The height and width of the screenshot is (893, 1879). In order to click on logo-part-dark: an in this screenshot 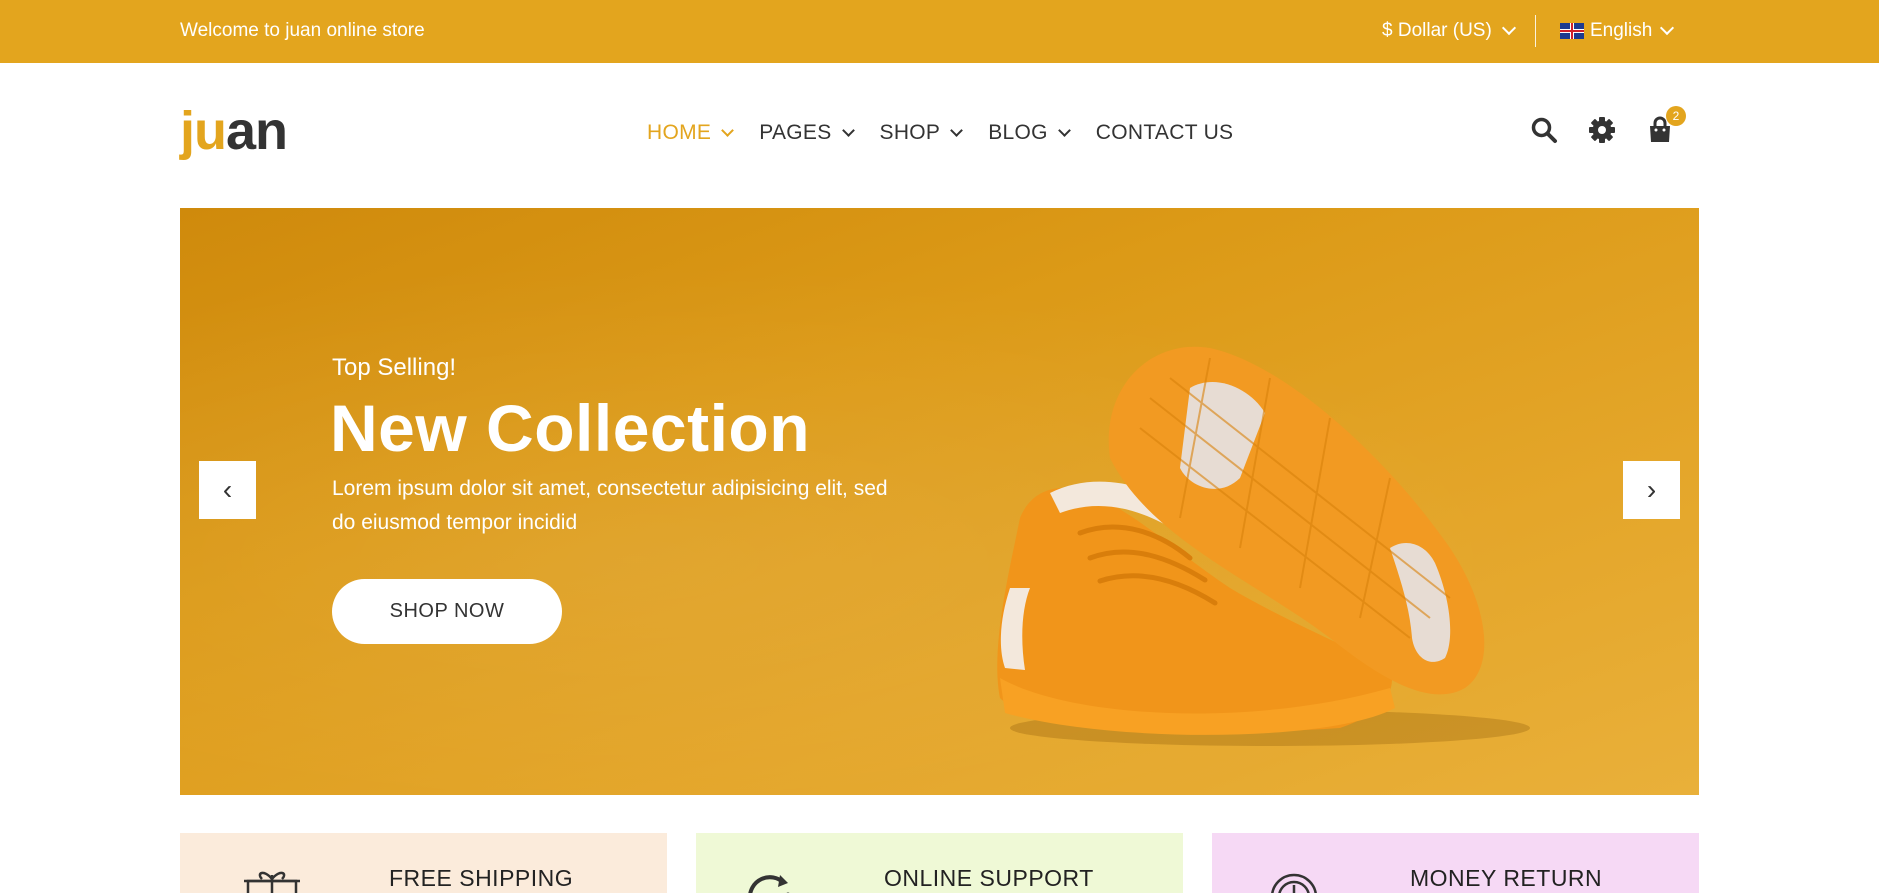, I will do `click(257, 131)`.